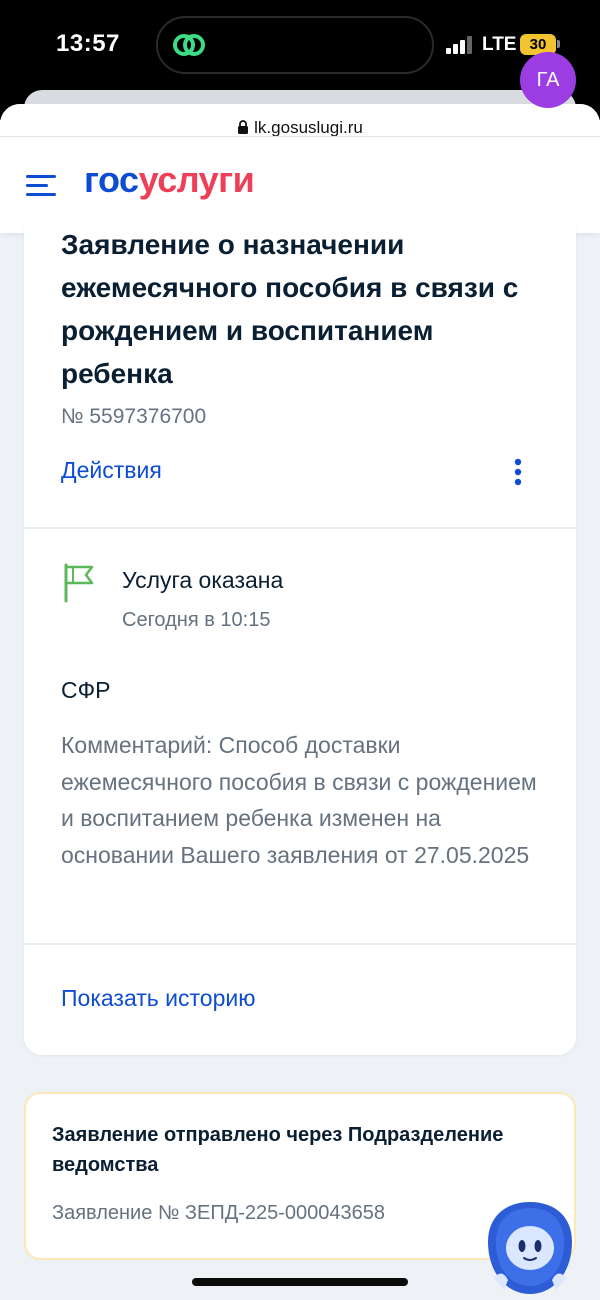 This screenshot has width=600, height=1300. Describe the element at coordinates (300, 185) in the screenshot. I see `site-header: госуслуги` at that location.